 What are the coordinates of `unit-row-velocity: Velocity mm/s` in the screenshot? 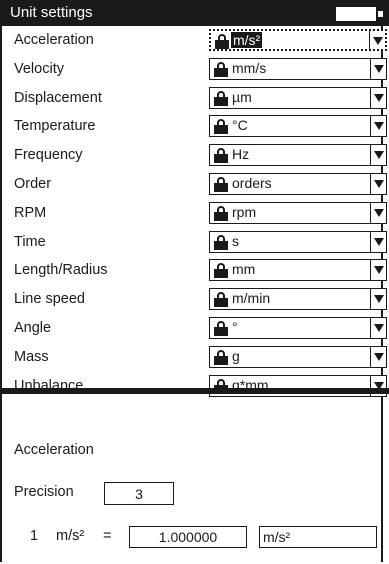 It's located at (194, 69).